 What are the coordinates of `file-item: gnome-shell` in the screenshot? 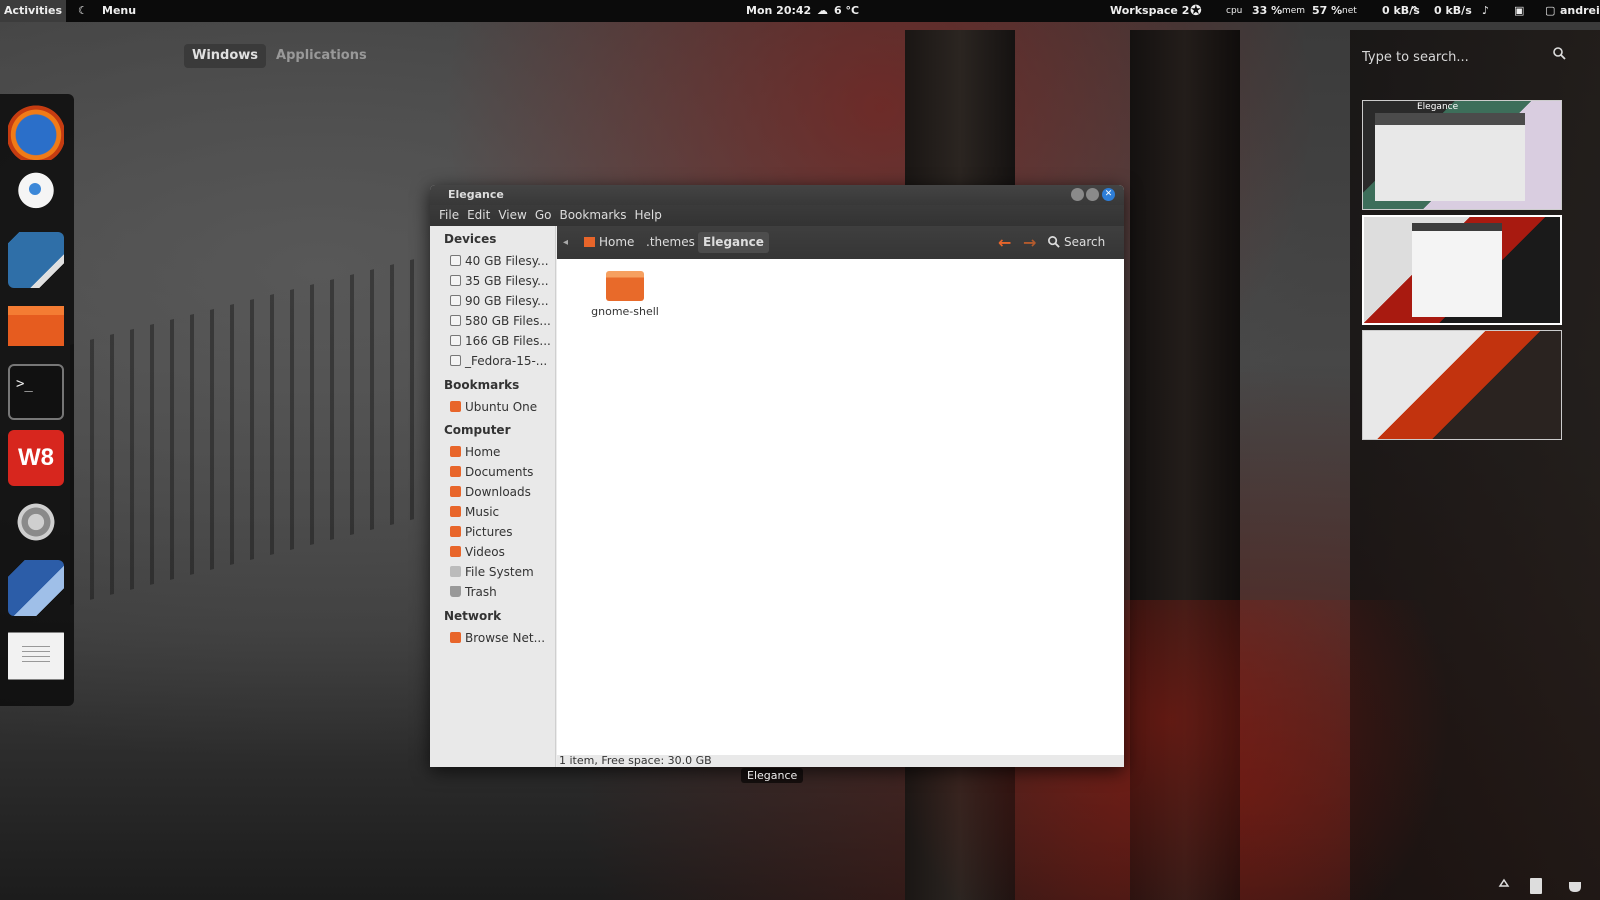 It's located at (625, 294).